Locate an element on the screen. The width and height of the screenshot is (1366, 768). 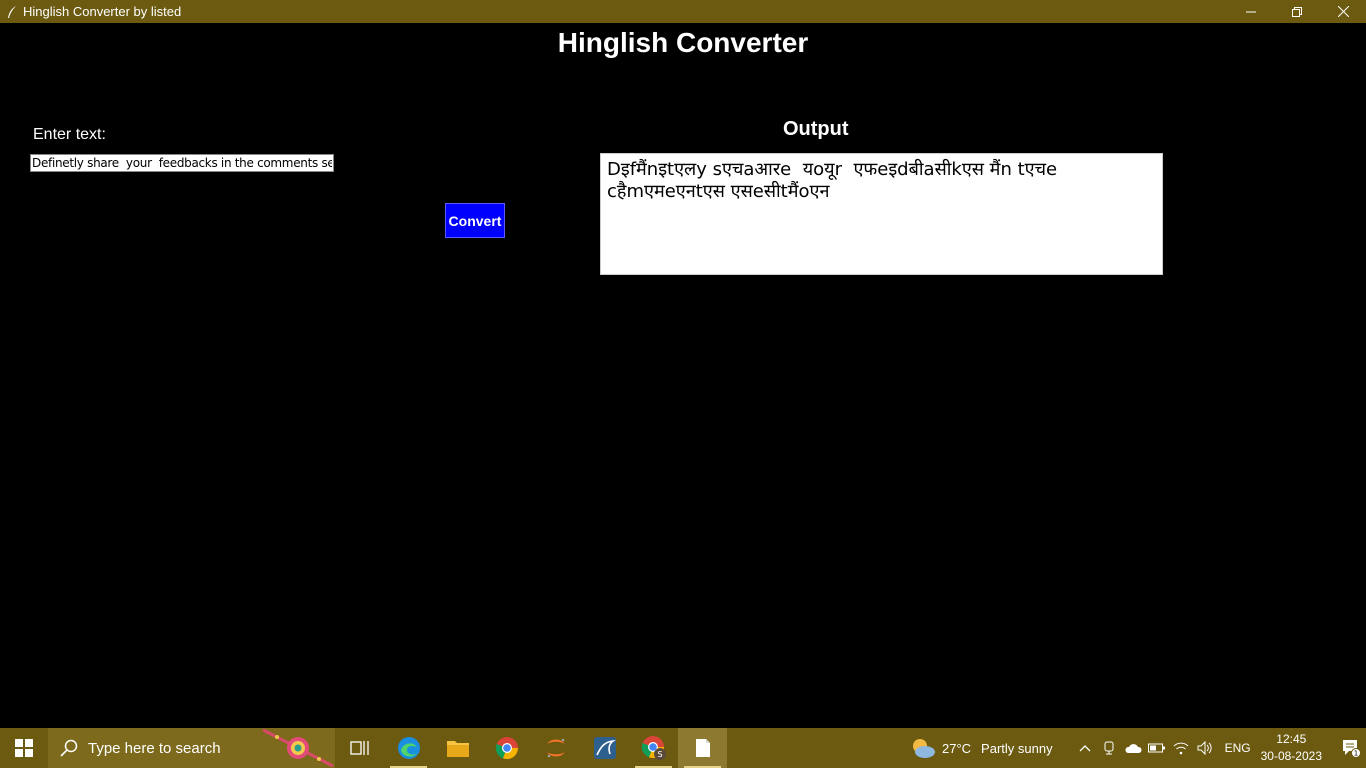
mysql-workbench-icon is located at coordinates (604, 748).